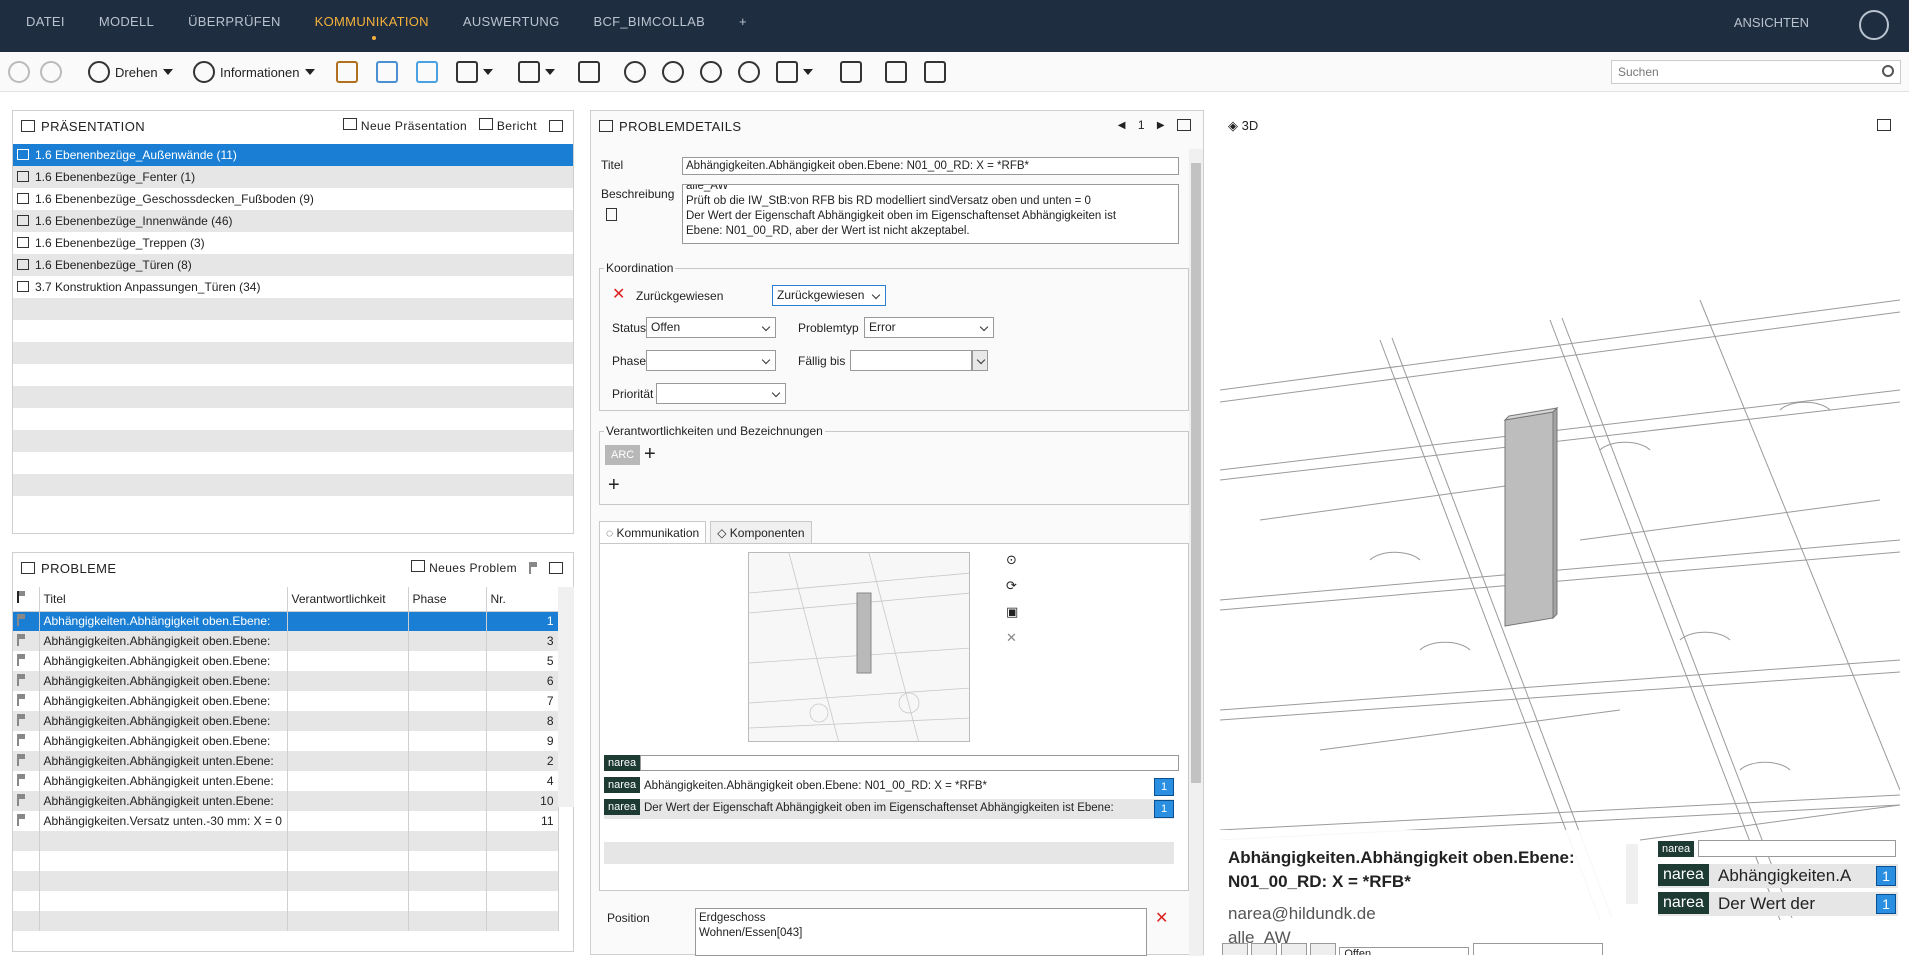  What do you see at coordinates (623, 455) in the screenshot?
I see `arc-tag: ARC` at bounding box center [623, 455].